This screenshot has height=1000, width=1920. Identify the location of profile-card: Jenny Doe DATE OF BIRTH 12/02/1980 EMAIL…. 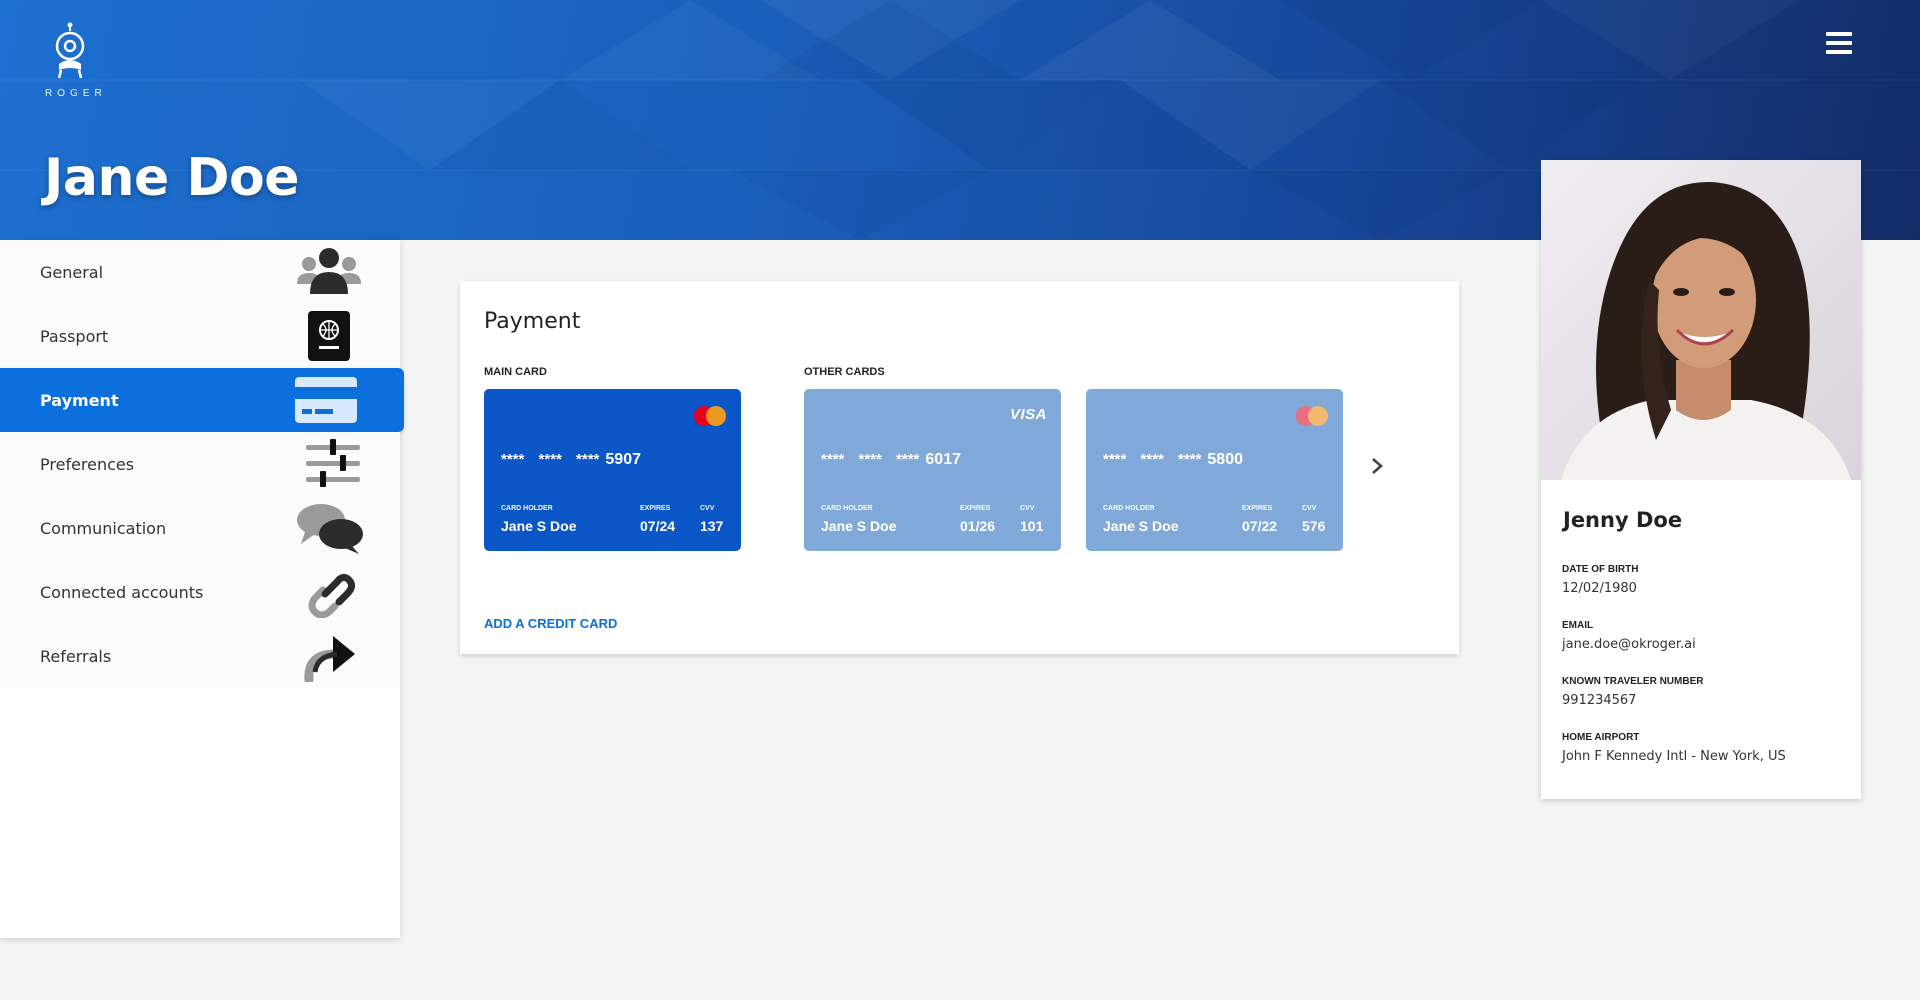
(1701, 479).